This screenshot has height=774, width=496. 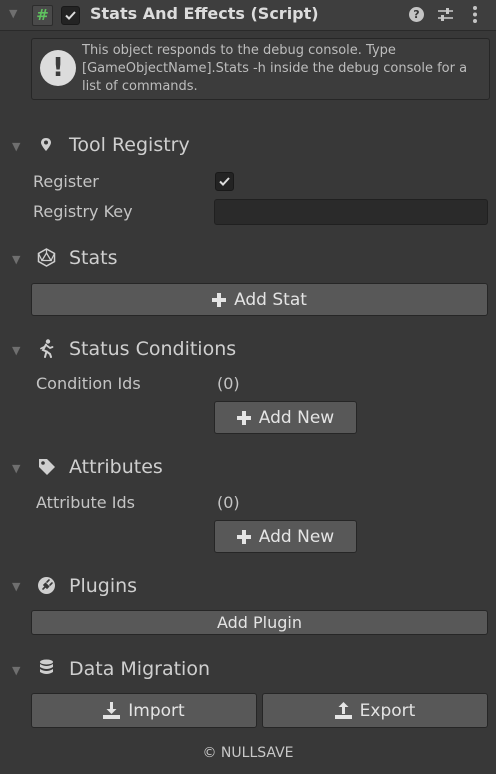 I want to click on database-icon, so click(x=46, y=666).